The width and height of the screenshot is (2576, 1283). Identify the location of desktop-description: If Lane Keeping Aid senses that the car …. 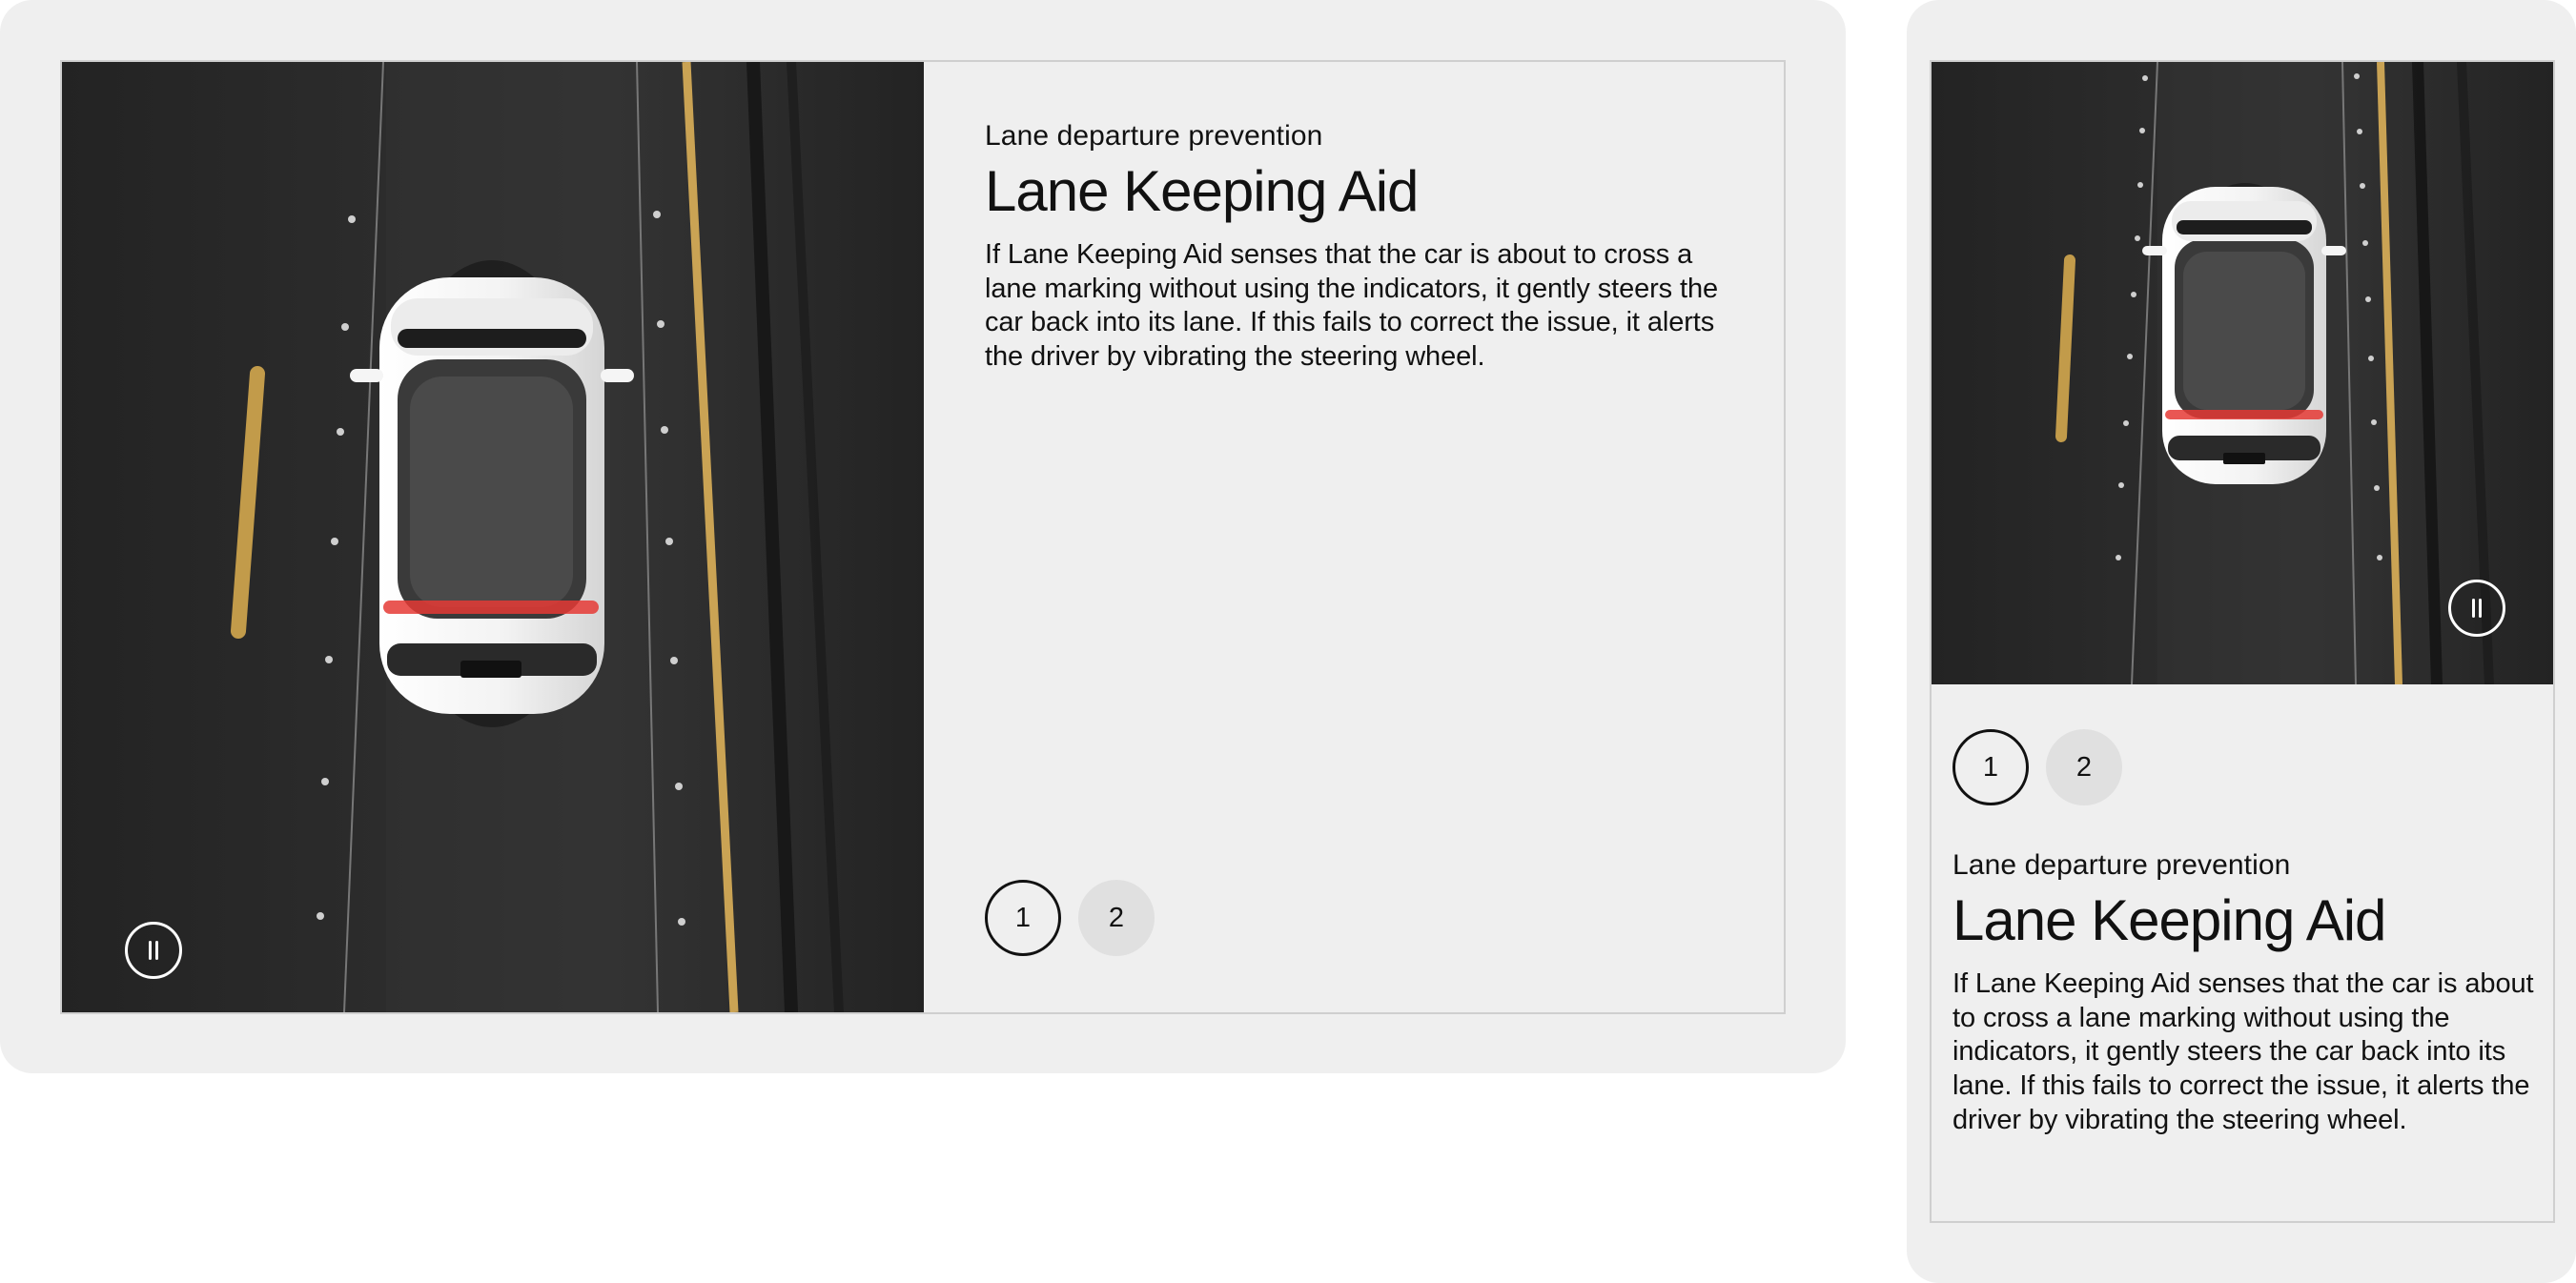
(1352, 305).